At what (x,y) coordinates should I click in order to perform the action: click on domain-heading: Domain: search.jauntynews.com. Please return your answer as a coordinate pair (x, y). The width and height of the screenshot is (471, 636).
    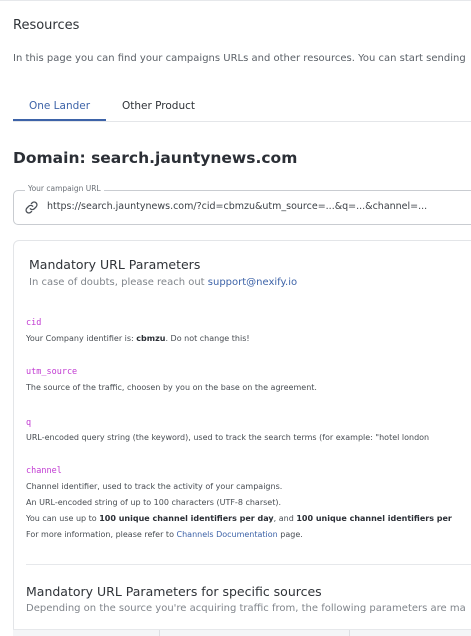
    Looking at the image, I should click on (155, 158).